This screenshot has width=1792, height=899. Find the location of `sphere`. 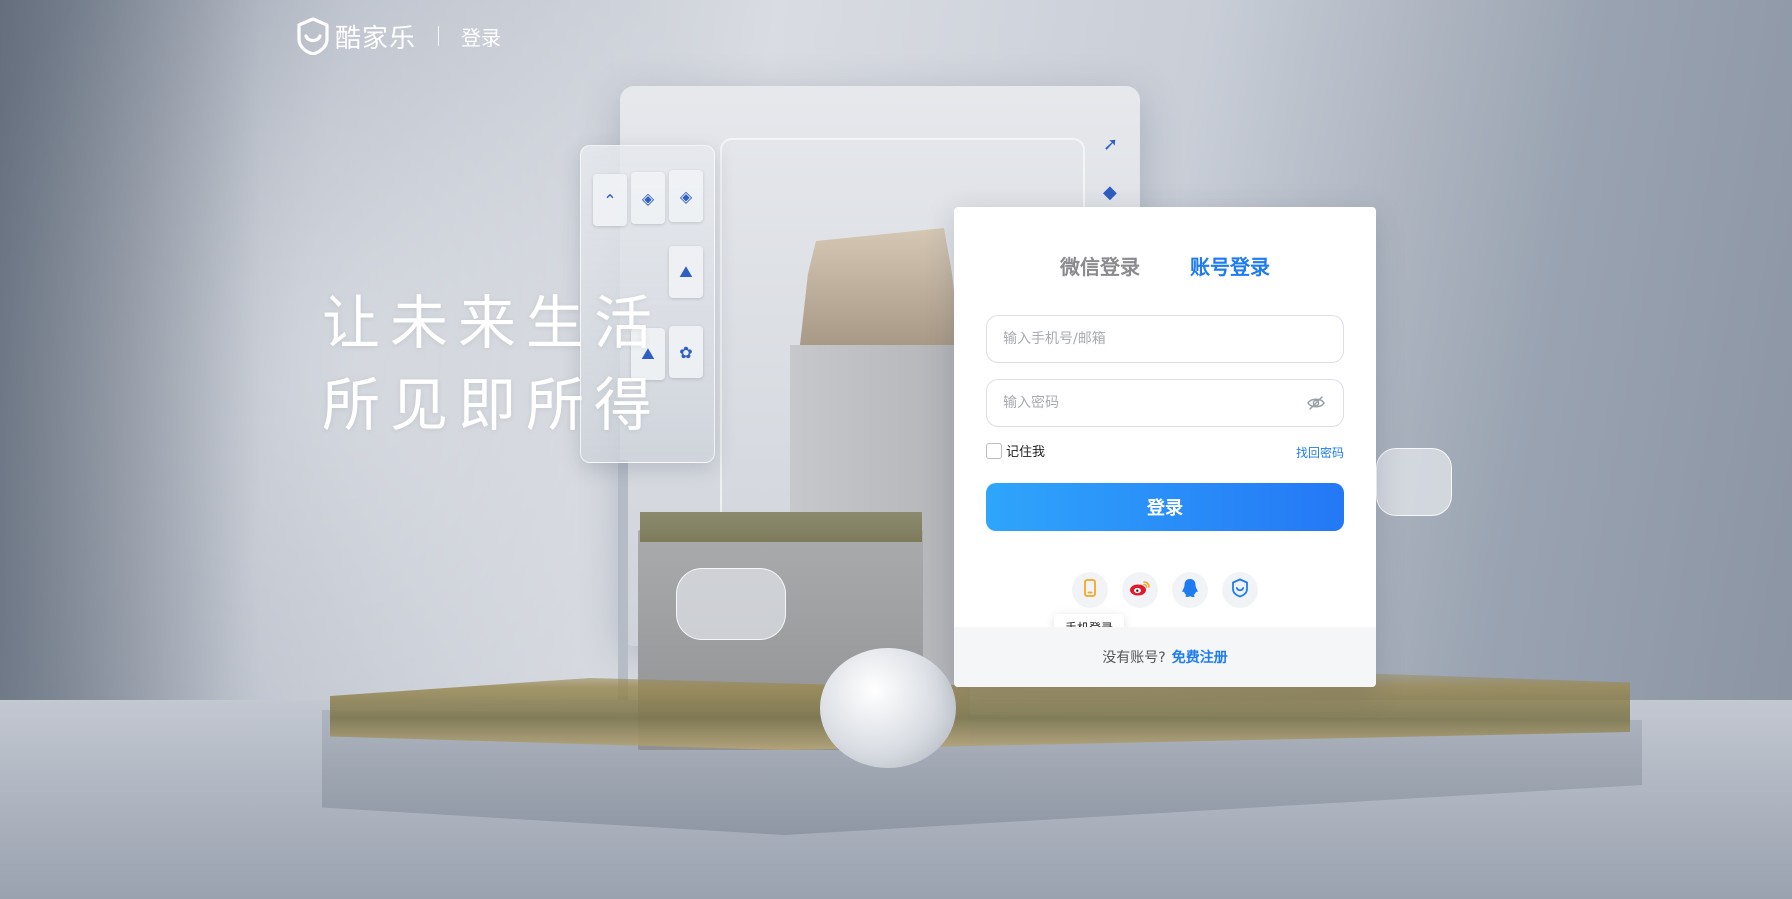

sphere is located at coordinates (888, 708).